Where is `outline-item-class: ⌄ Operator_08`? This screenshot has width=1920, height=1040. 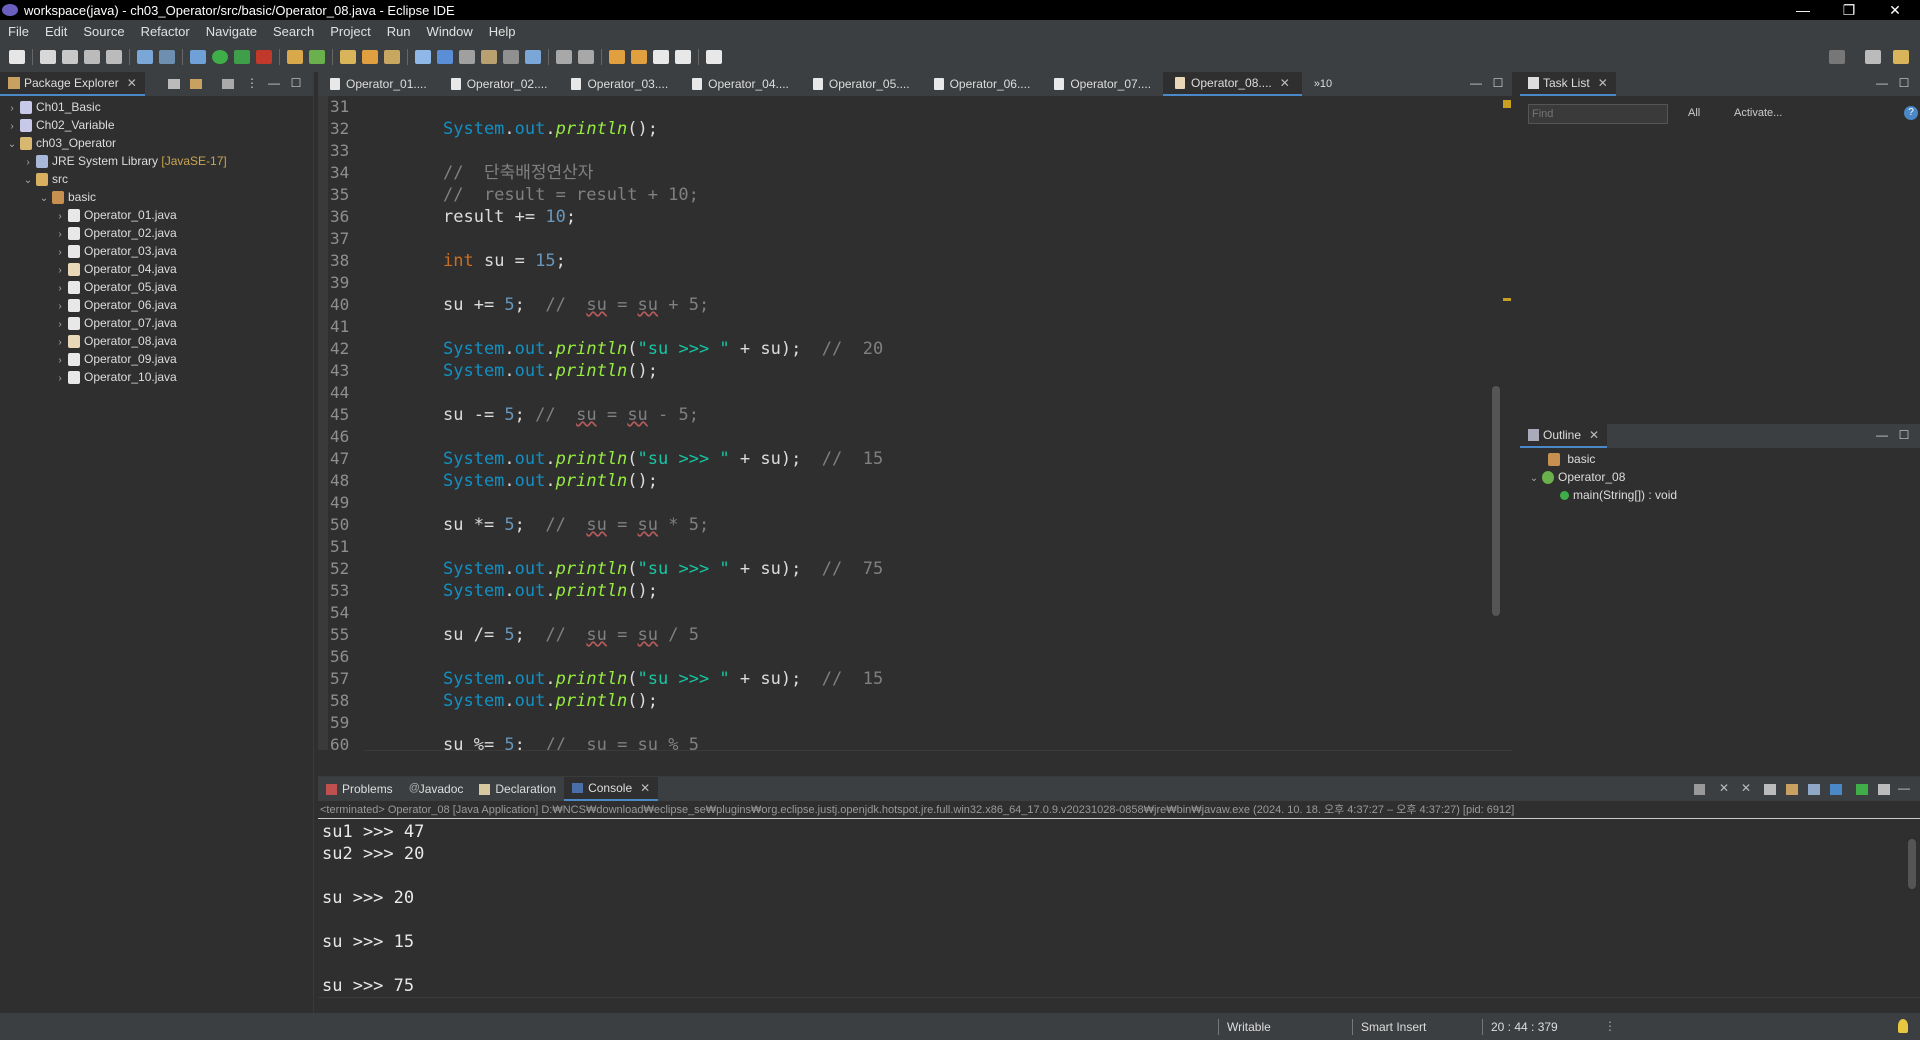
outline-item-class: ⌄ Operator_08 is located at coordinates (1720, 477).